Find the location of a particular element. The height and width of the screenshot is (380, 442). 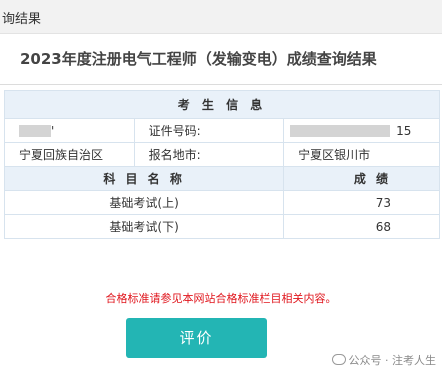

id-label: 证件号码: is located at coordinates (209, 130).